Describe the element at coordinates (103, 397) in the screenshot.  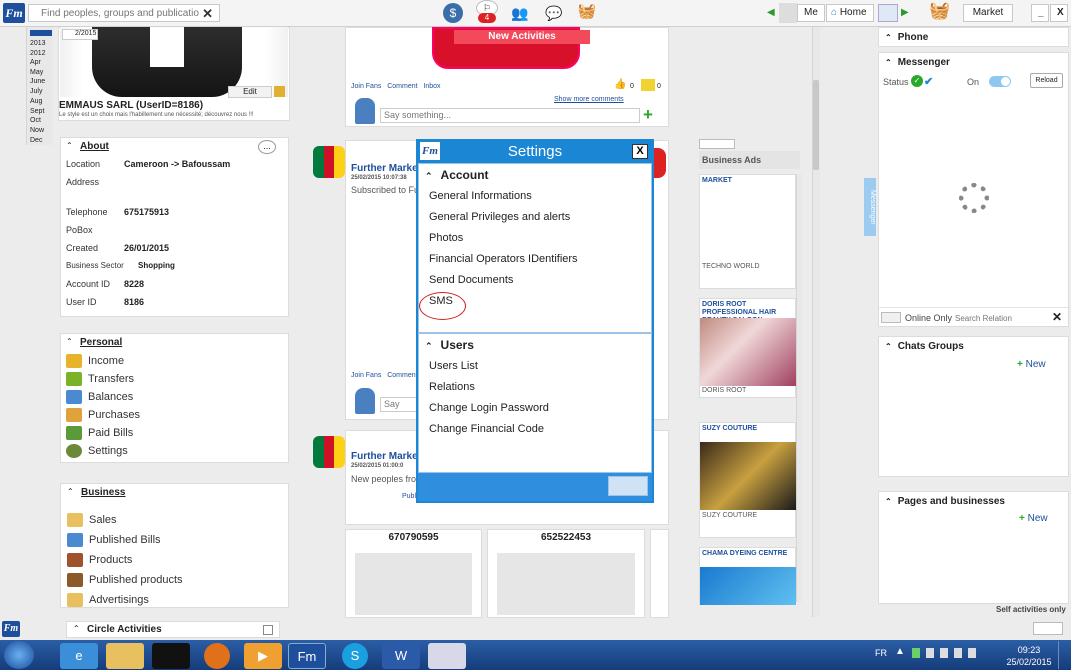
I see `personal-balances: Balances` at that location.